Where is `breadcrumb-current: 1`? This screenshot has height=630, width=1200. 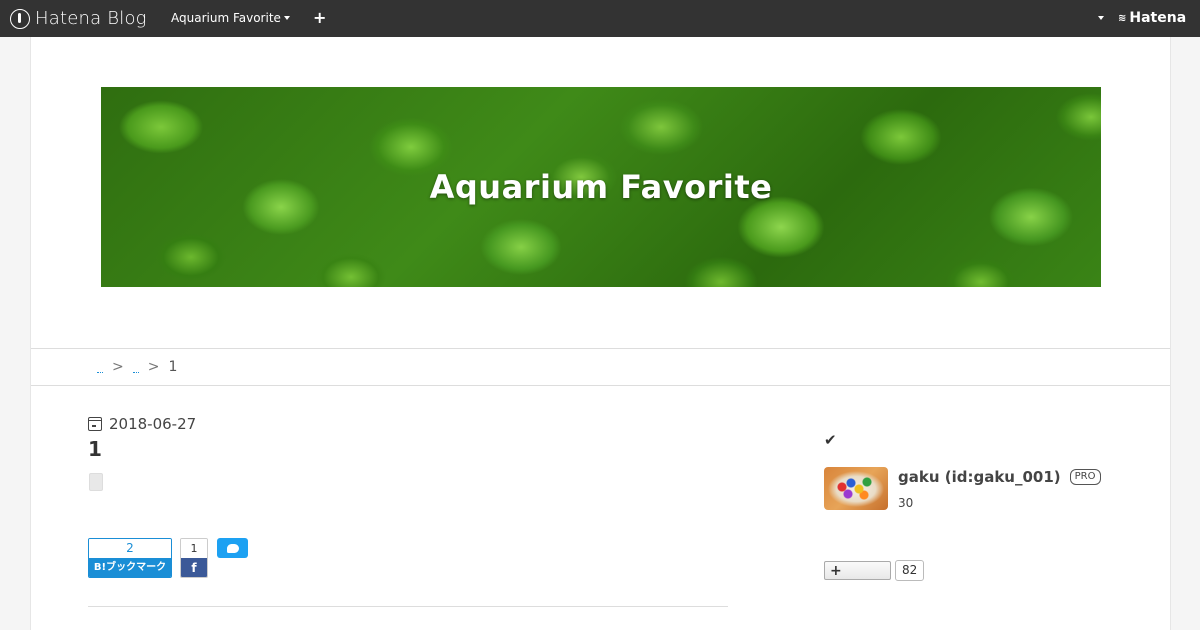
breadcrumb-current: 1 is located at coordinates (173, 367).